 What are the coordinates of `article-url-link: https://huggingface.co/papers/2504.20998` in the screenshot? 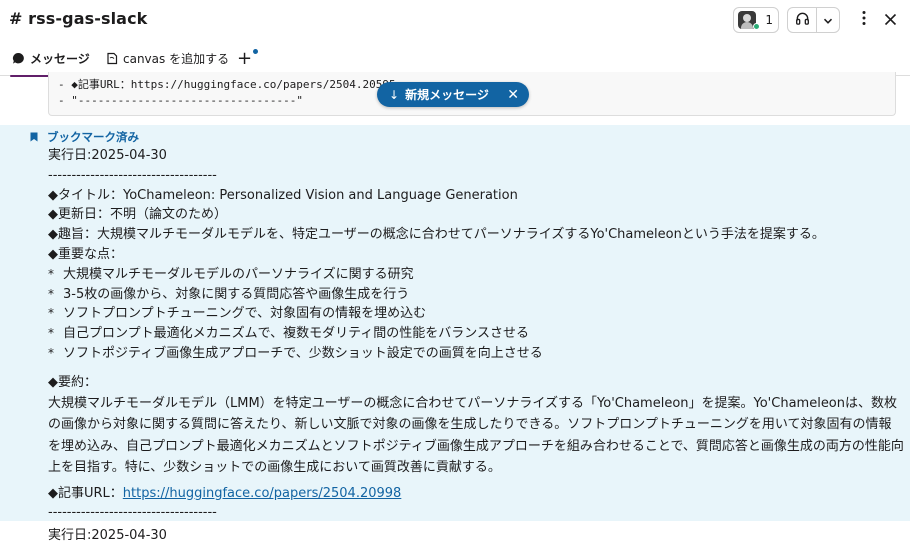 It's located at (262, 493).